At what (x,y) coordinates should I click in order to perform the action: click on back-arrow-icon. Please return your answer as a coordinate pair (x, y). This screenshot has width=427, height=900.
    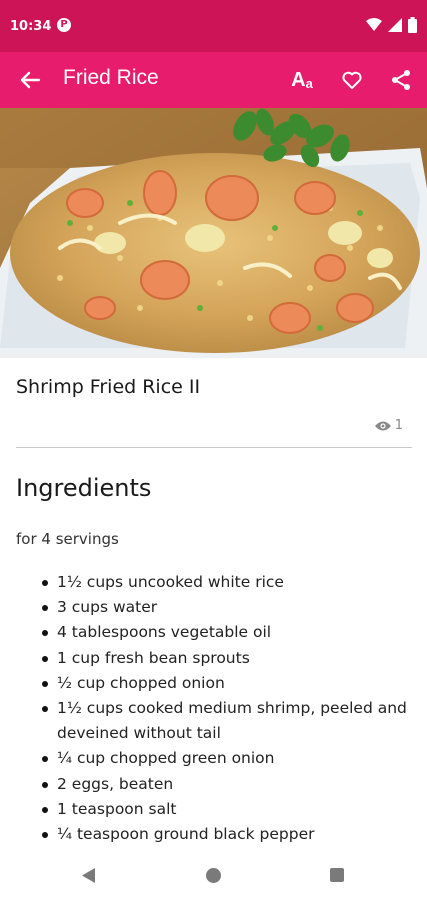
    Looking at the image, I should click on (30, 80).